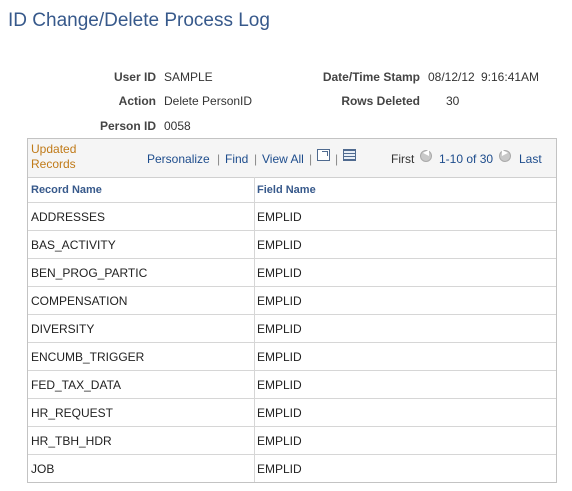  Describe the element at coordinates (73, 245) in the screenshot. I see `record-name-cell: BAS_ACTIVITY` at that location.